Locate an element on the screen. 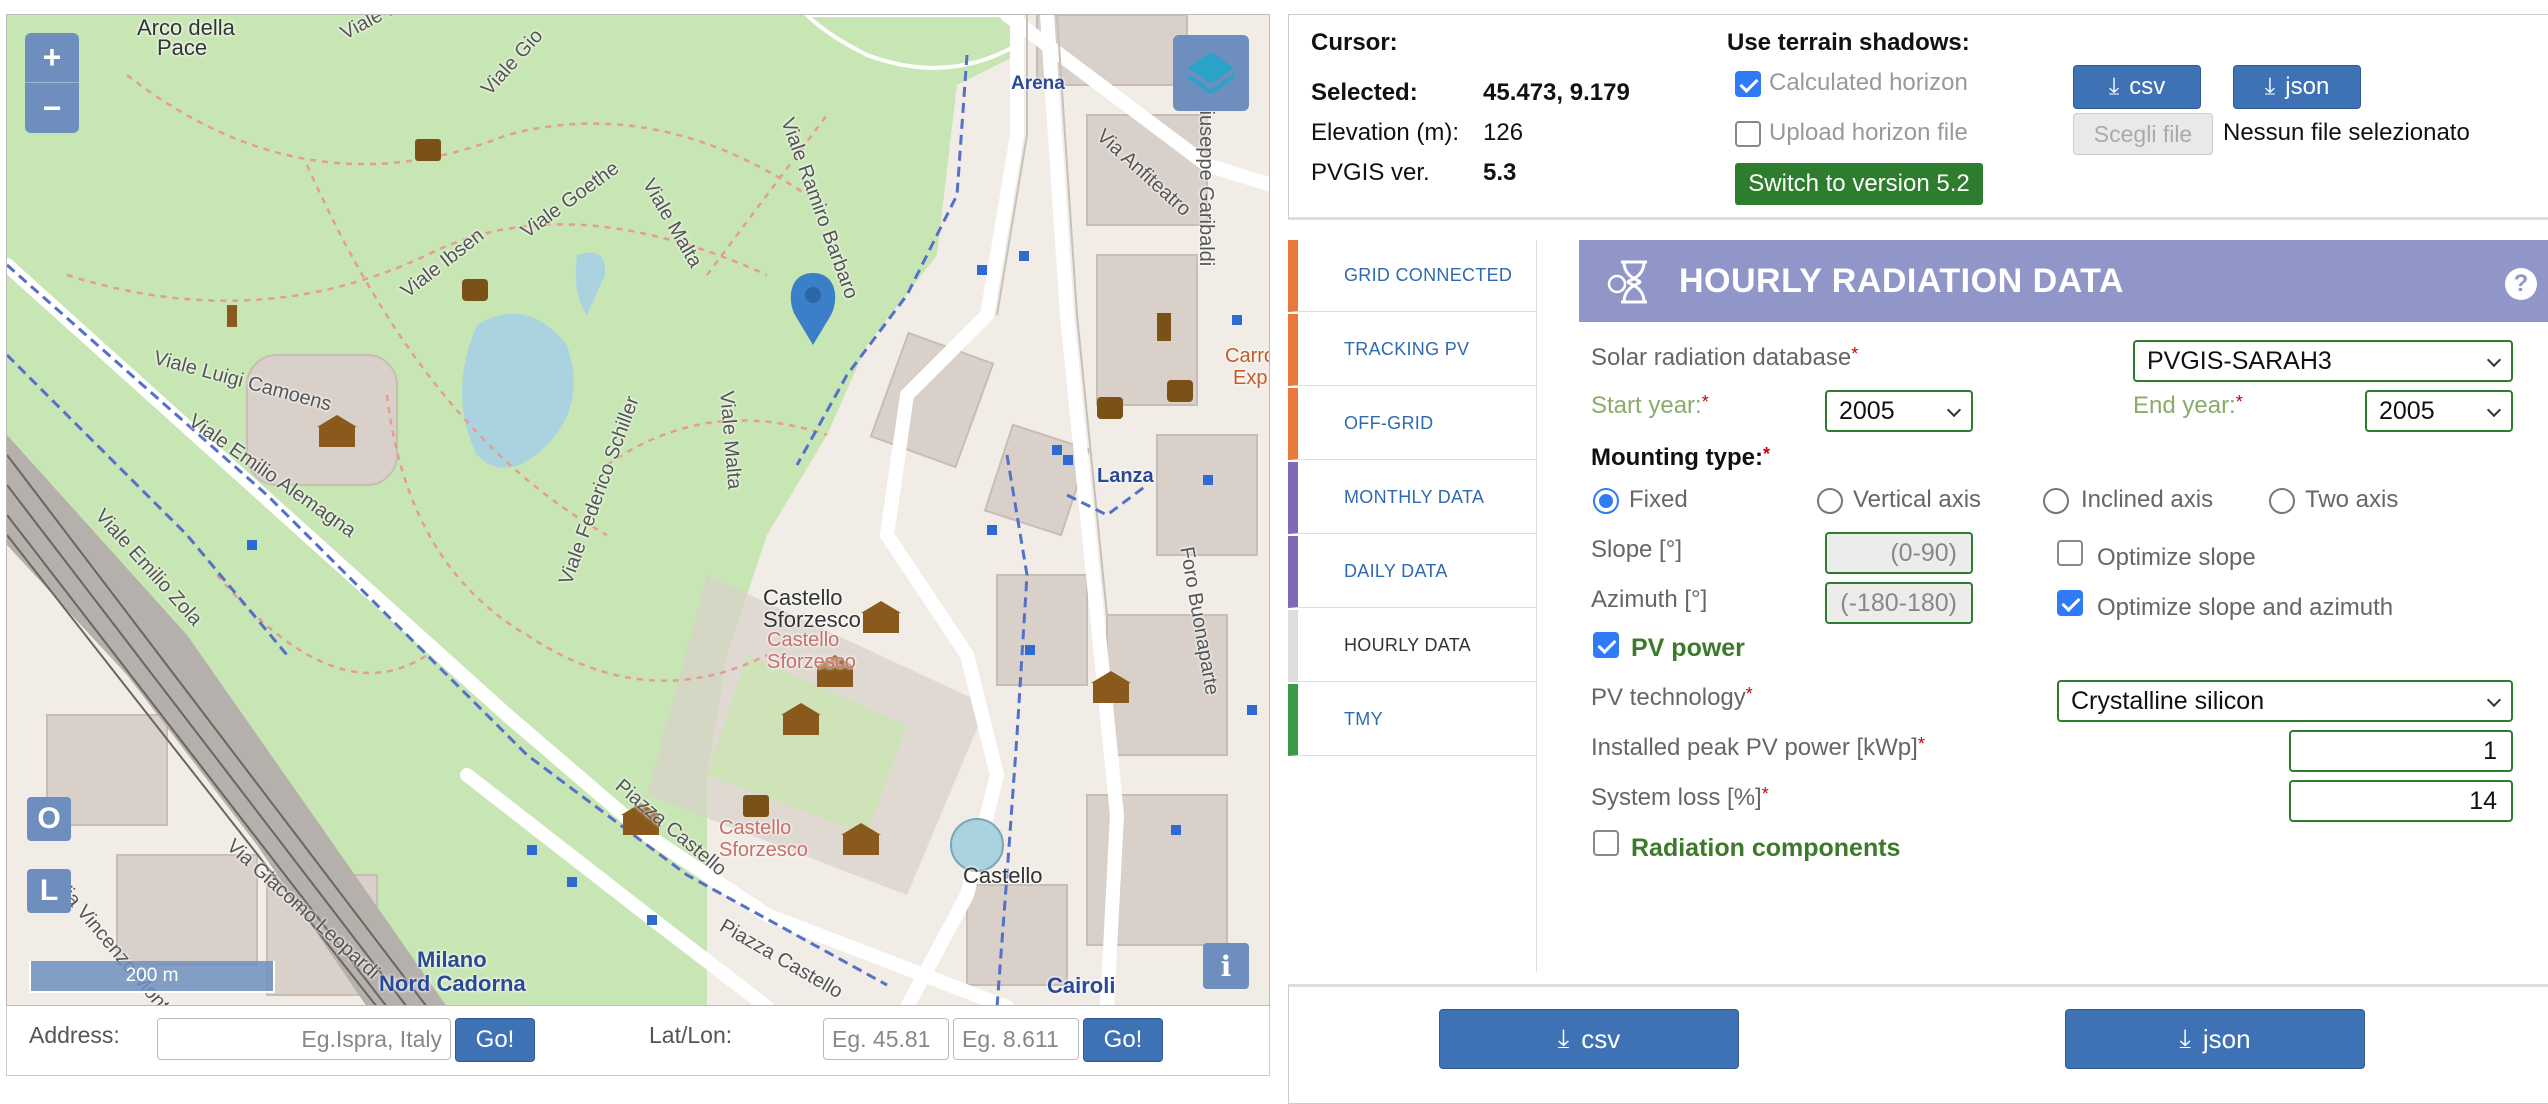 The width and height of the screenshot is (2548, 1104). lon-input: Eg. 8.611 is located at coordinates (1016, 1039).